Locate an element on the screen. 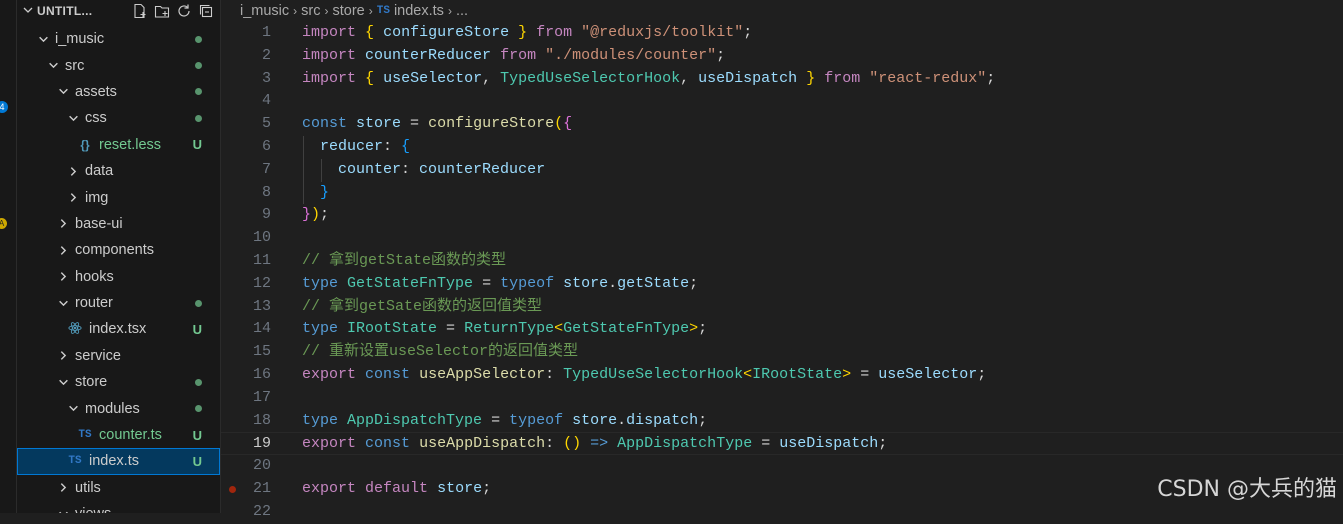  activity-badge: 4 is located at coordinates (4, 107).